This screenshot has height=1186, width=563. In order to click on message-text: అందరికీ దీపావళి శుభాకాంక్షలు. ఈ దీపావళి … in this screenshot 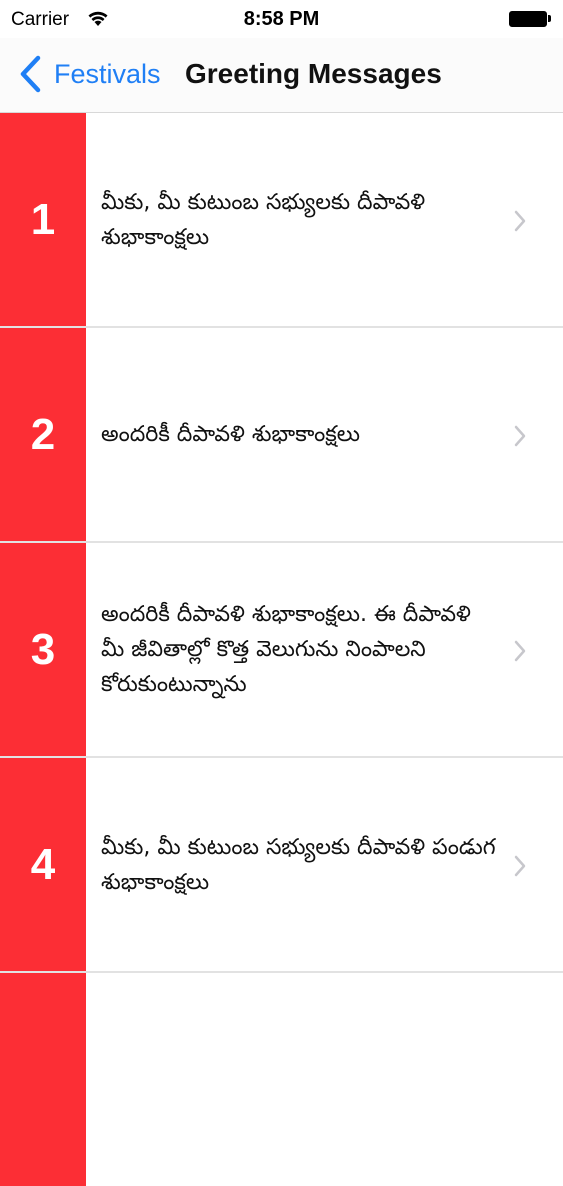, I will do `click(286, 649)`.